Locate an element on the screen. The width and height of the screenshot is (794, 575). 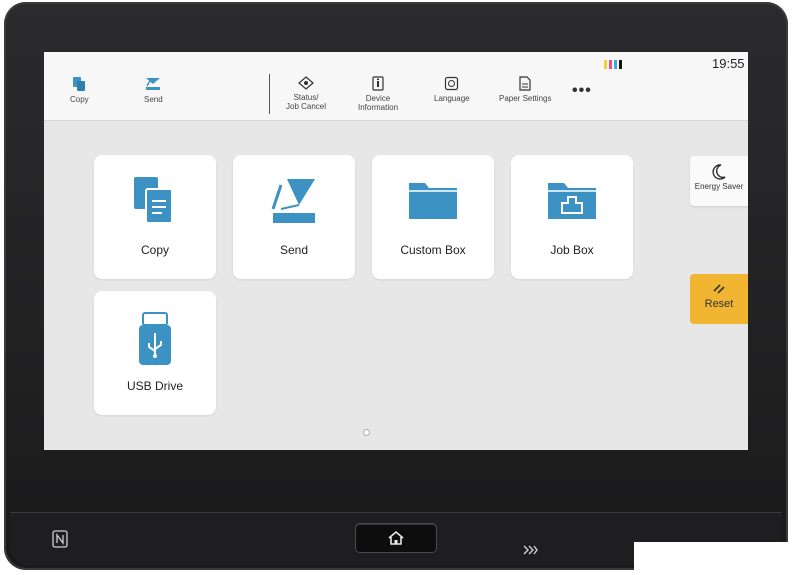
tile-usb-drive: USB Drive is located at coordinates (155, 353).